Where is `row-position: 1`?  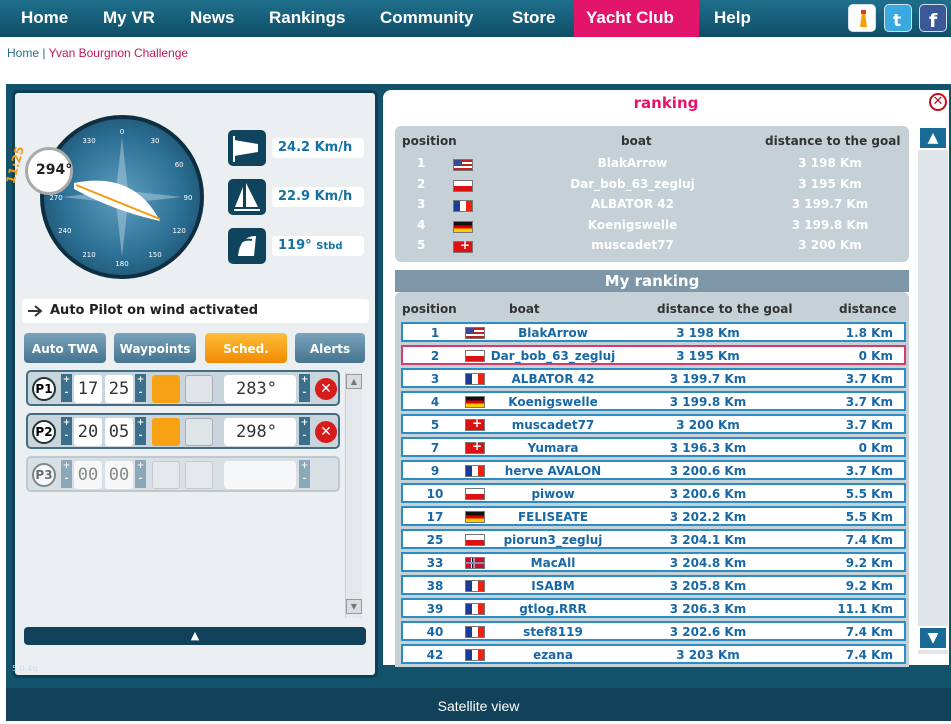 row-position: 1 is located at coordinates (435, 333).